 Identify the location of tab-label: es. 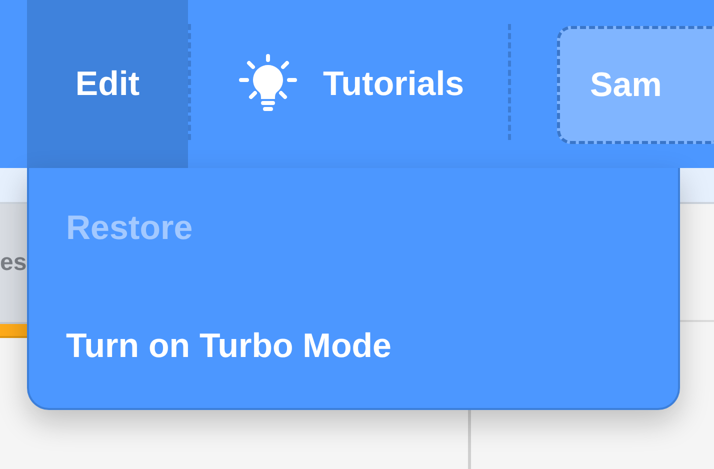
(13, 263).